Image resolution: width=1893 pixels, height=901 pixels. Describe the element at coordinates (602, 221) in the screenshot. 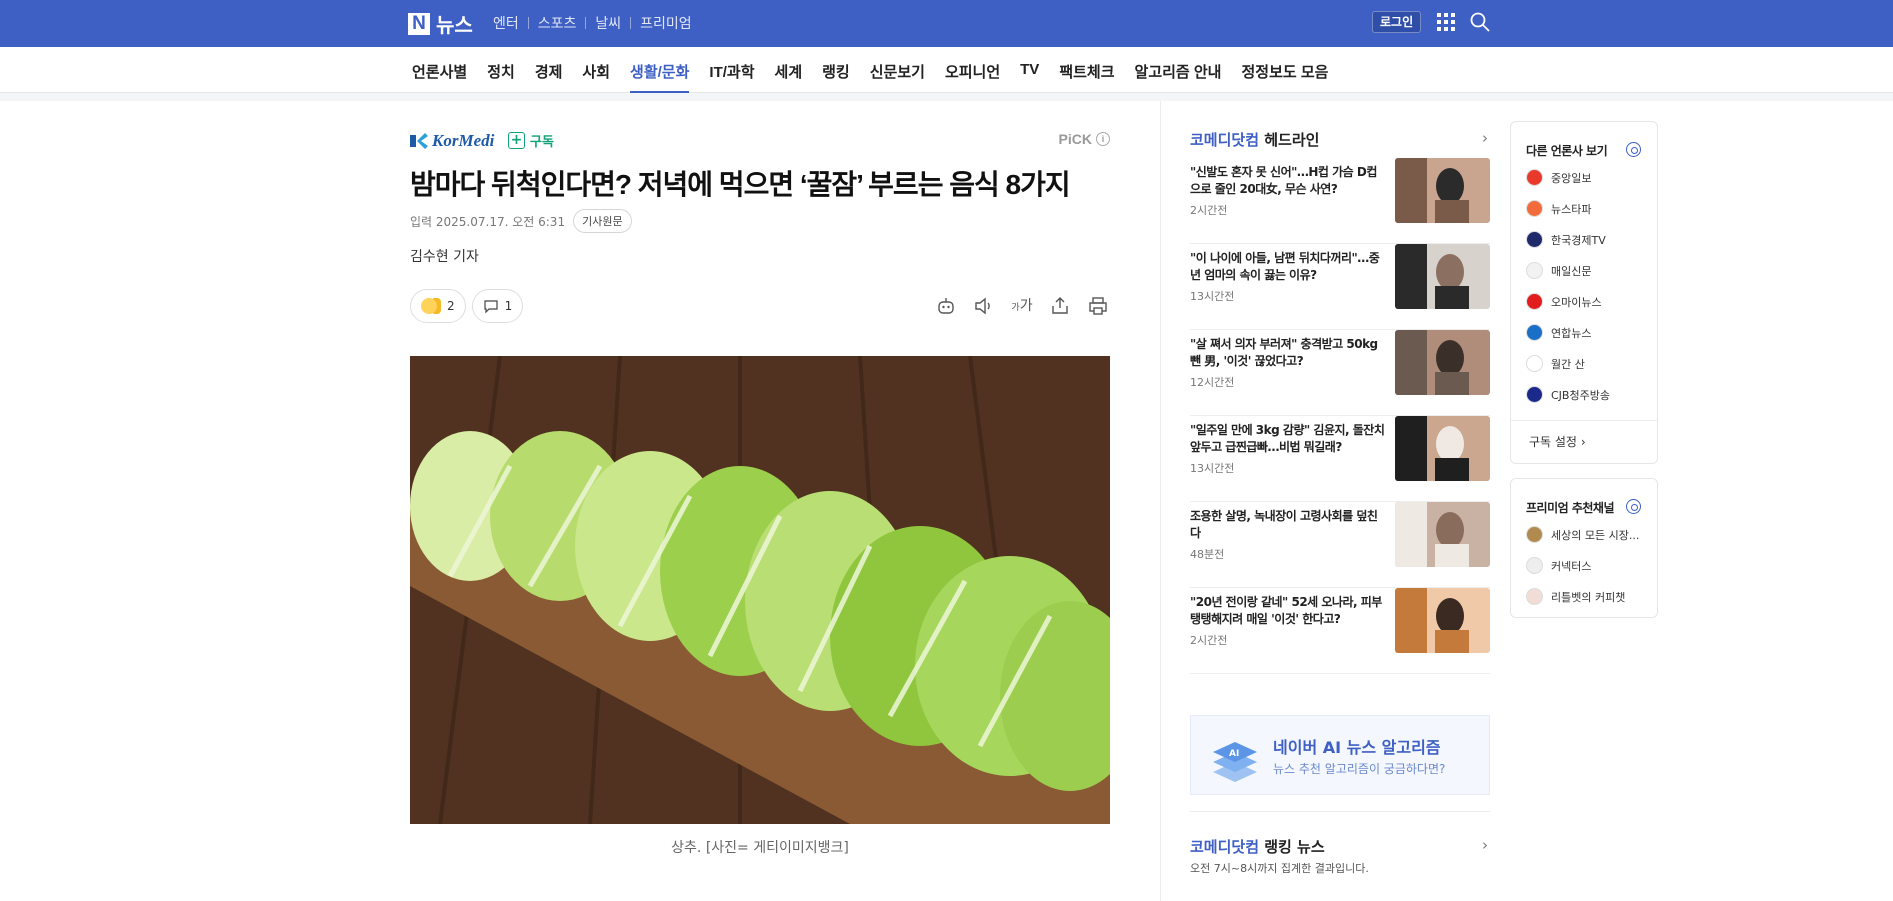

I see `original-article-button: 기사원문` at that location.